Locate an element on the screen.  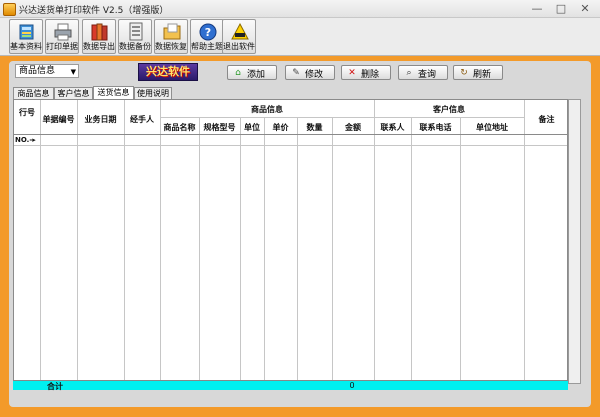
col-biz-date: 业务日期 is located at coordinates (100, 119).